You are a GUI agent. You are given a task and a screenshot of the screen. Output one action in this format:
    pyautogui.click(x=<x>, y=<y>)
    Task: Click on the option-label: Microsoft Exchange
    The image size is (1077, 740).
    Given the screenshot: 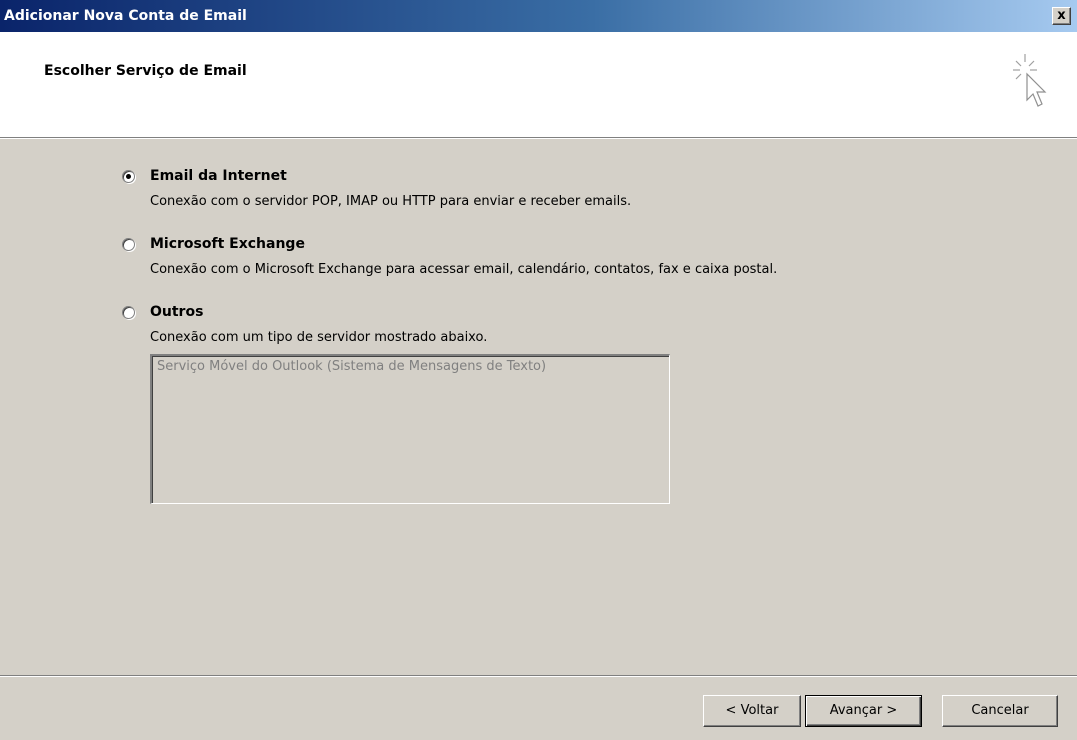 What is the action you would take?
    pyautogui.click(x=227, y=244)
    